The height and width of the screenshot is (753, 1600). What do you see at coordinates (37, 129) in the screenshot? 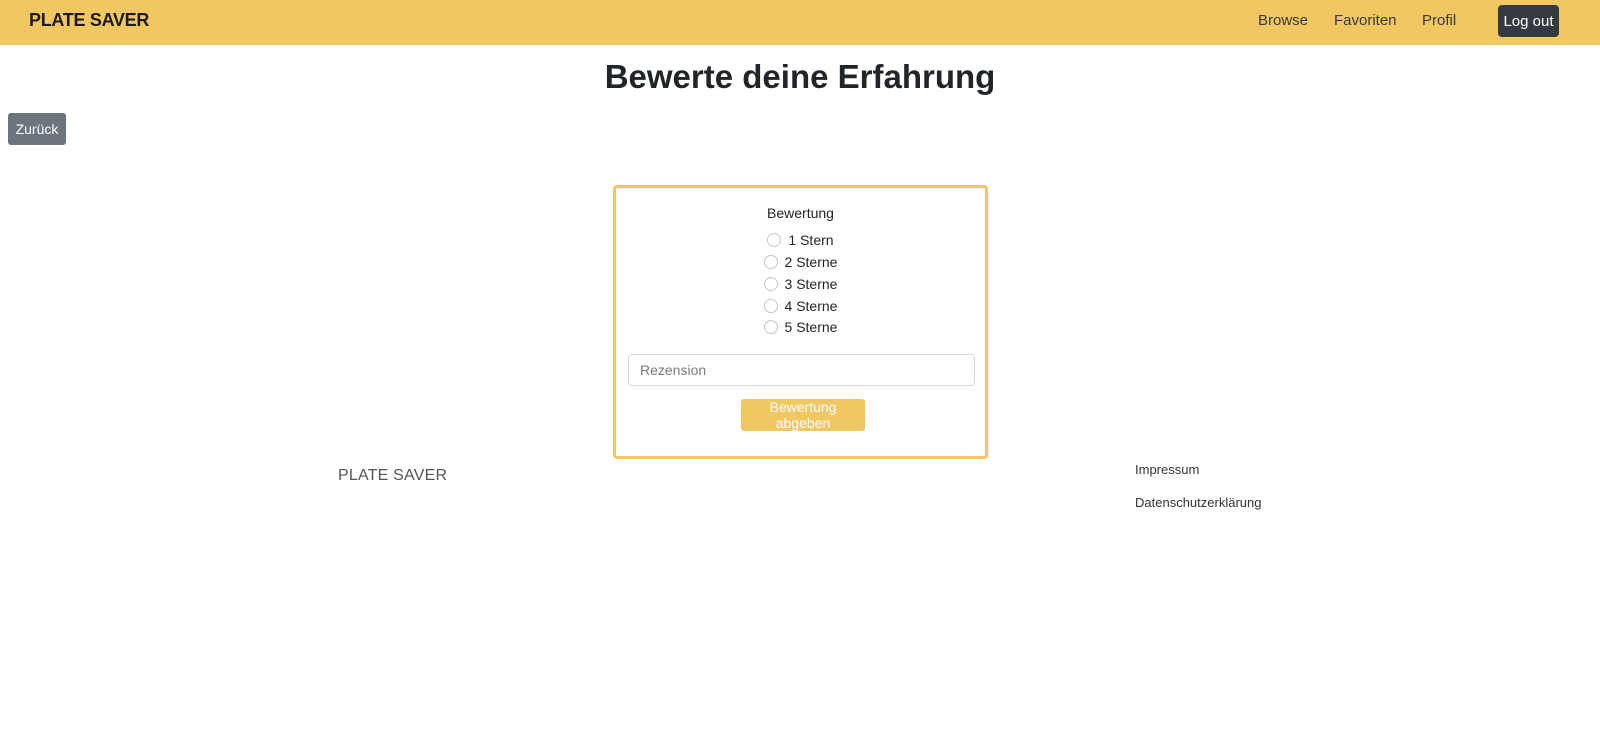
I see `back-button: Zurück` at bounding box center [37, 129].